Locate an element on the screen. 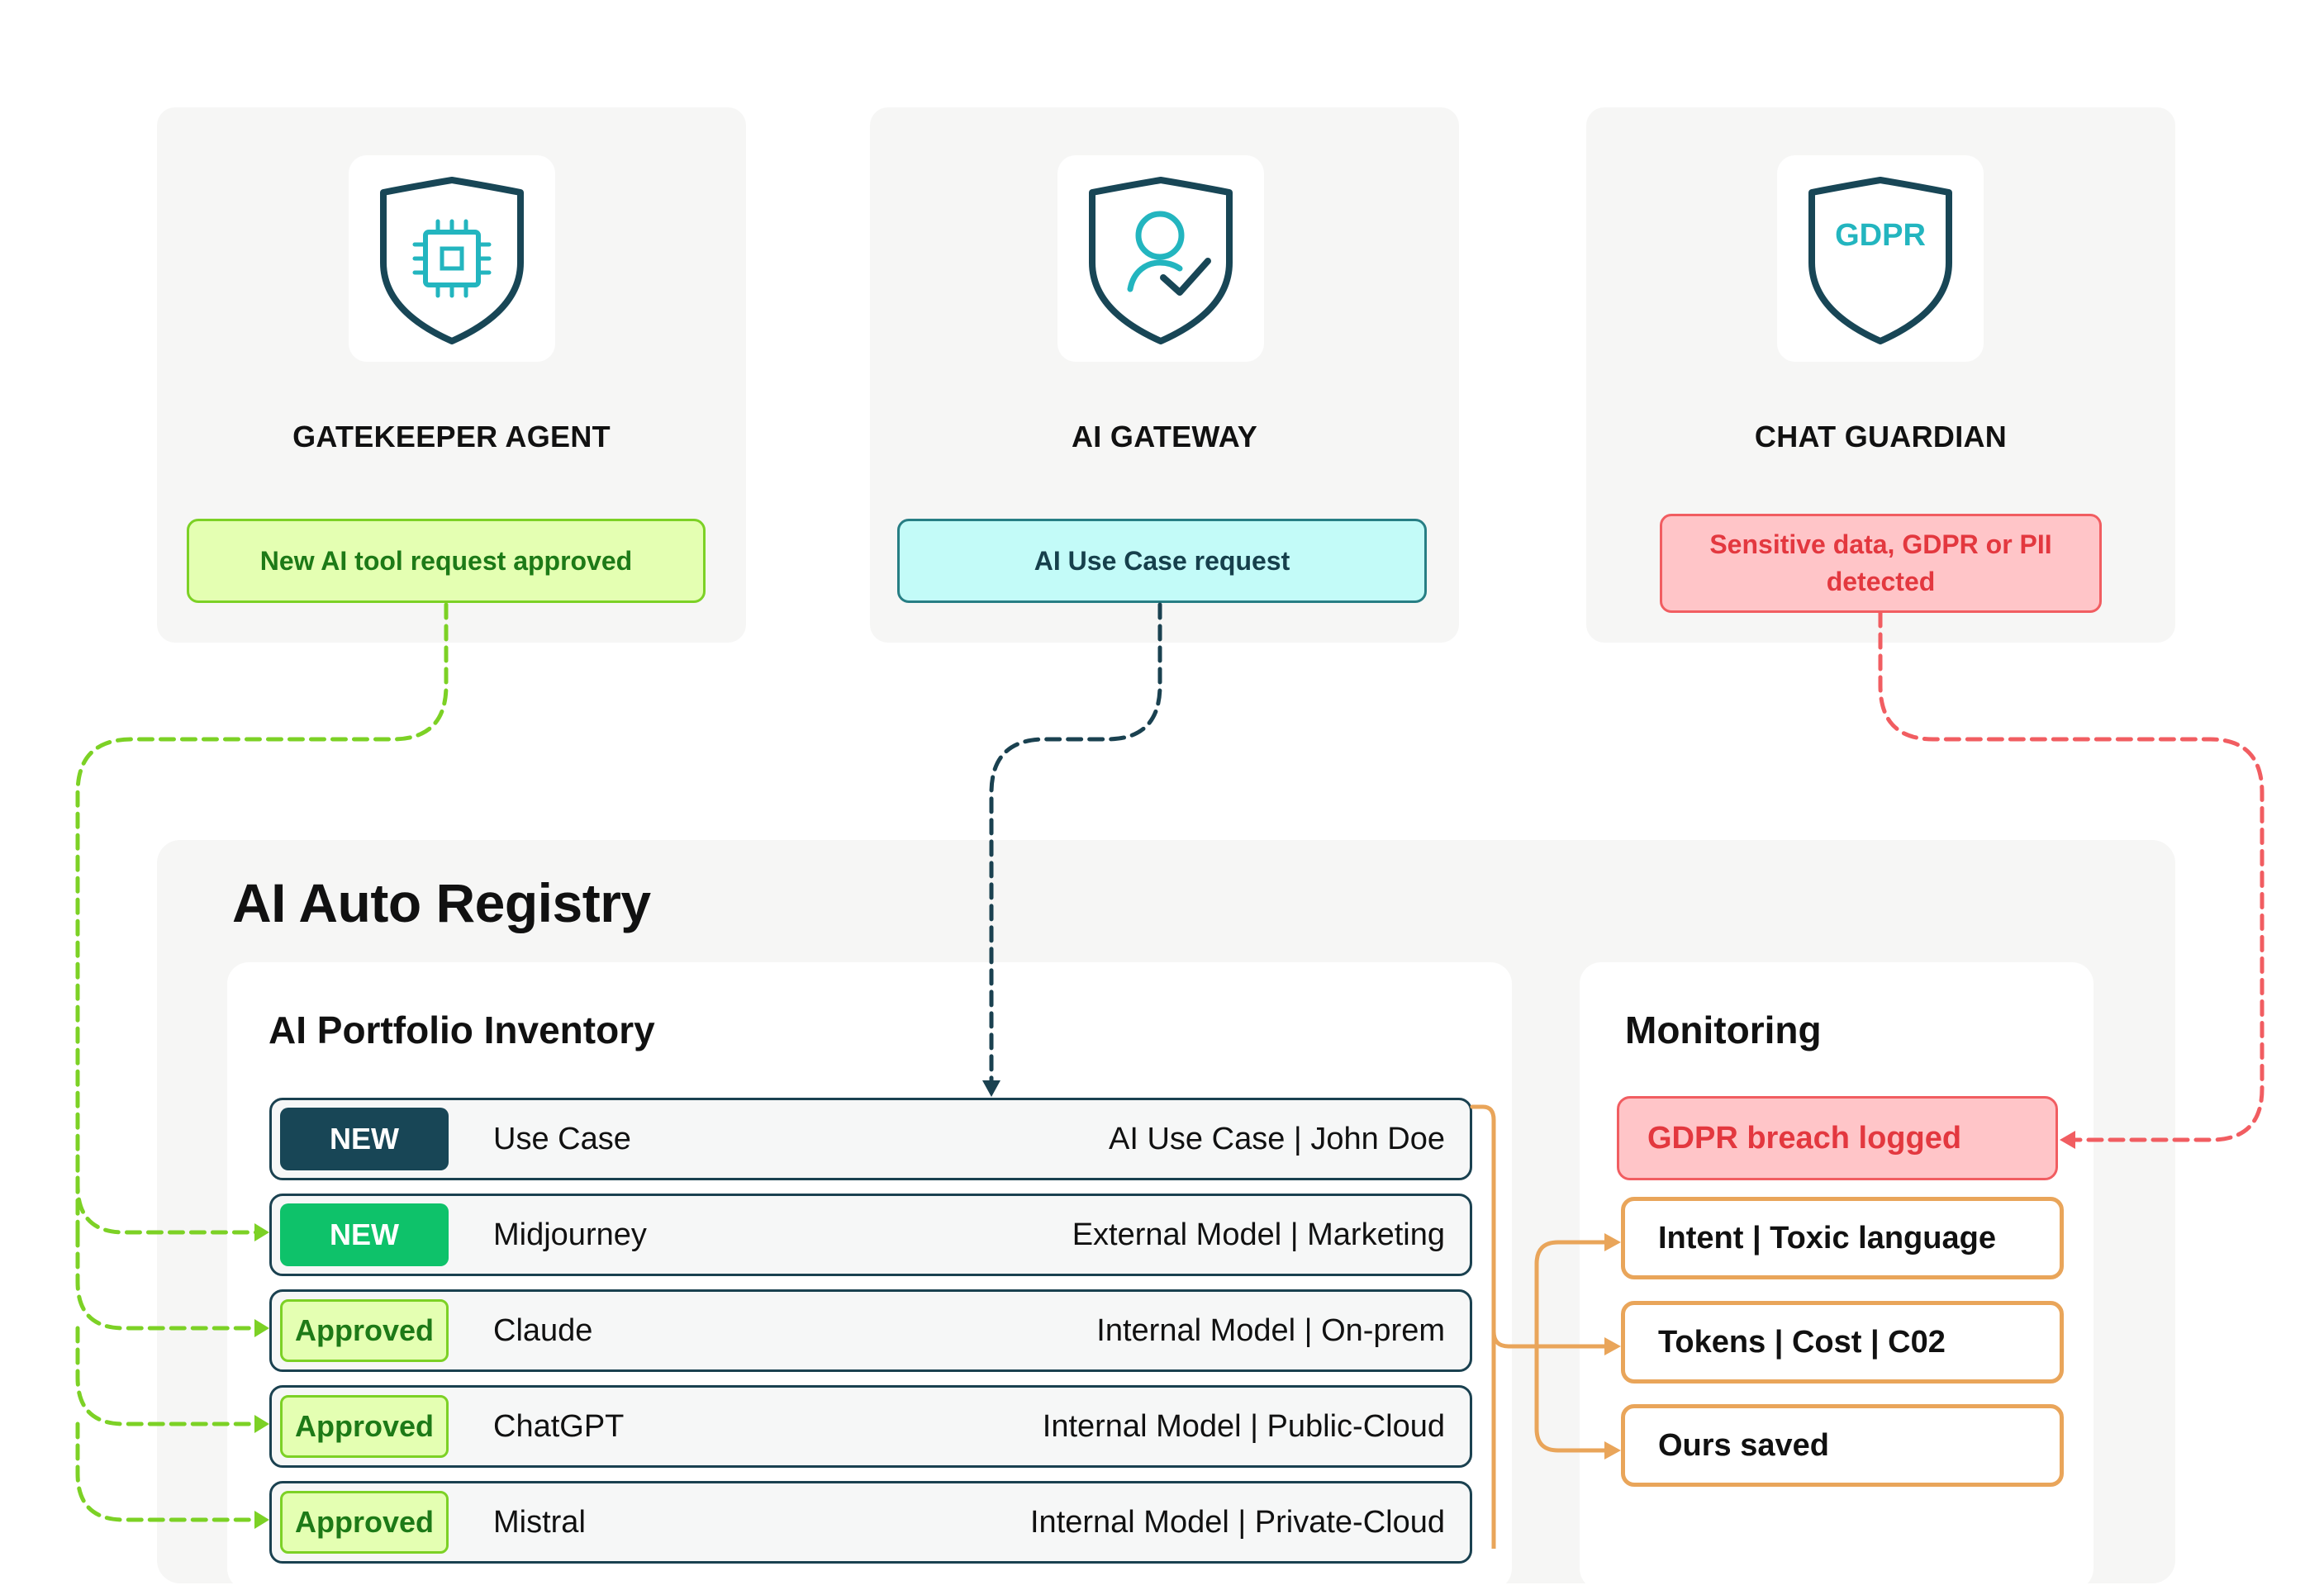 This screenshot has height=1590, width=2324. guardian-connector is located at coordinates (2071, 876).